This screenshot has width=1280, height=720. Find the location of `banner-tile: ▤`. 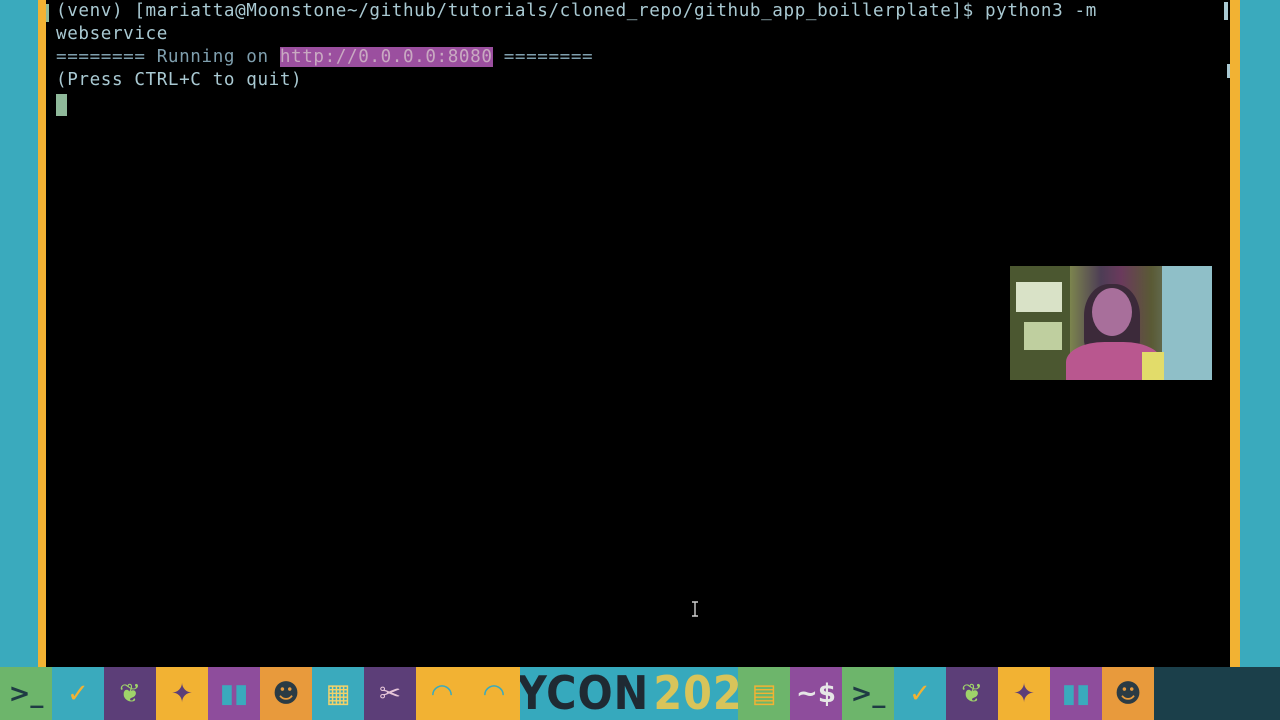

banner-tile: ▤ is located at coordinates (764, 693).